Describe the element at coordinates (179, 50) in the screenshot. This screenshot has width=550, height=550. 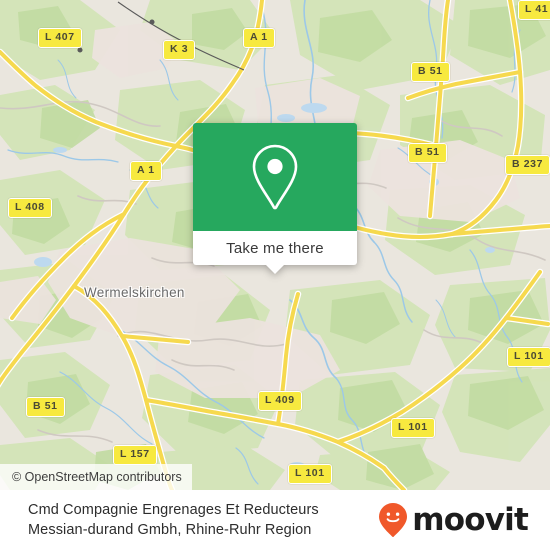
I see `road-shield: K 3` at that location.